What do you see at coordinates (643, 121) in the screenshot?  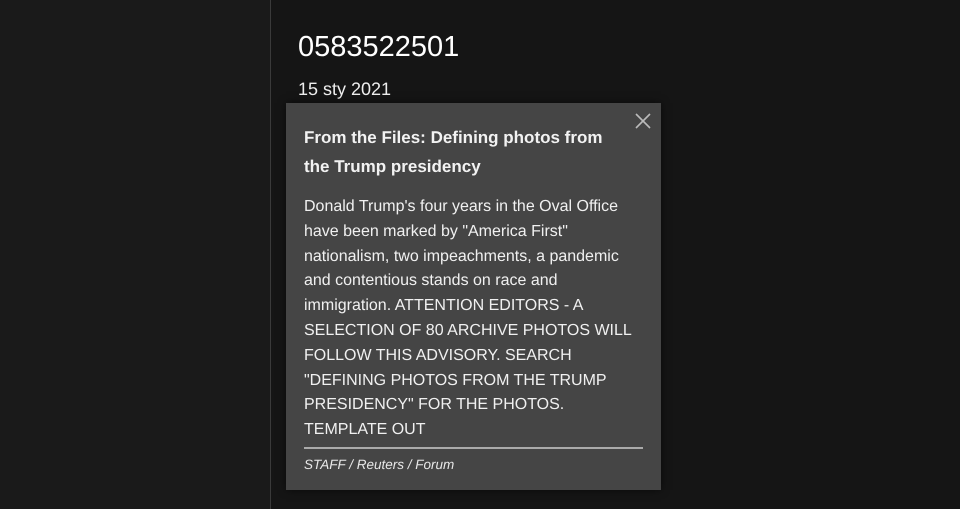 I see `close-icon` at bounding box center [643, 121].